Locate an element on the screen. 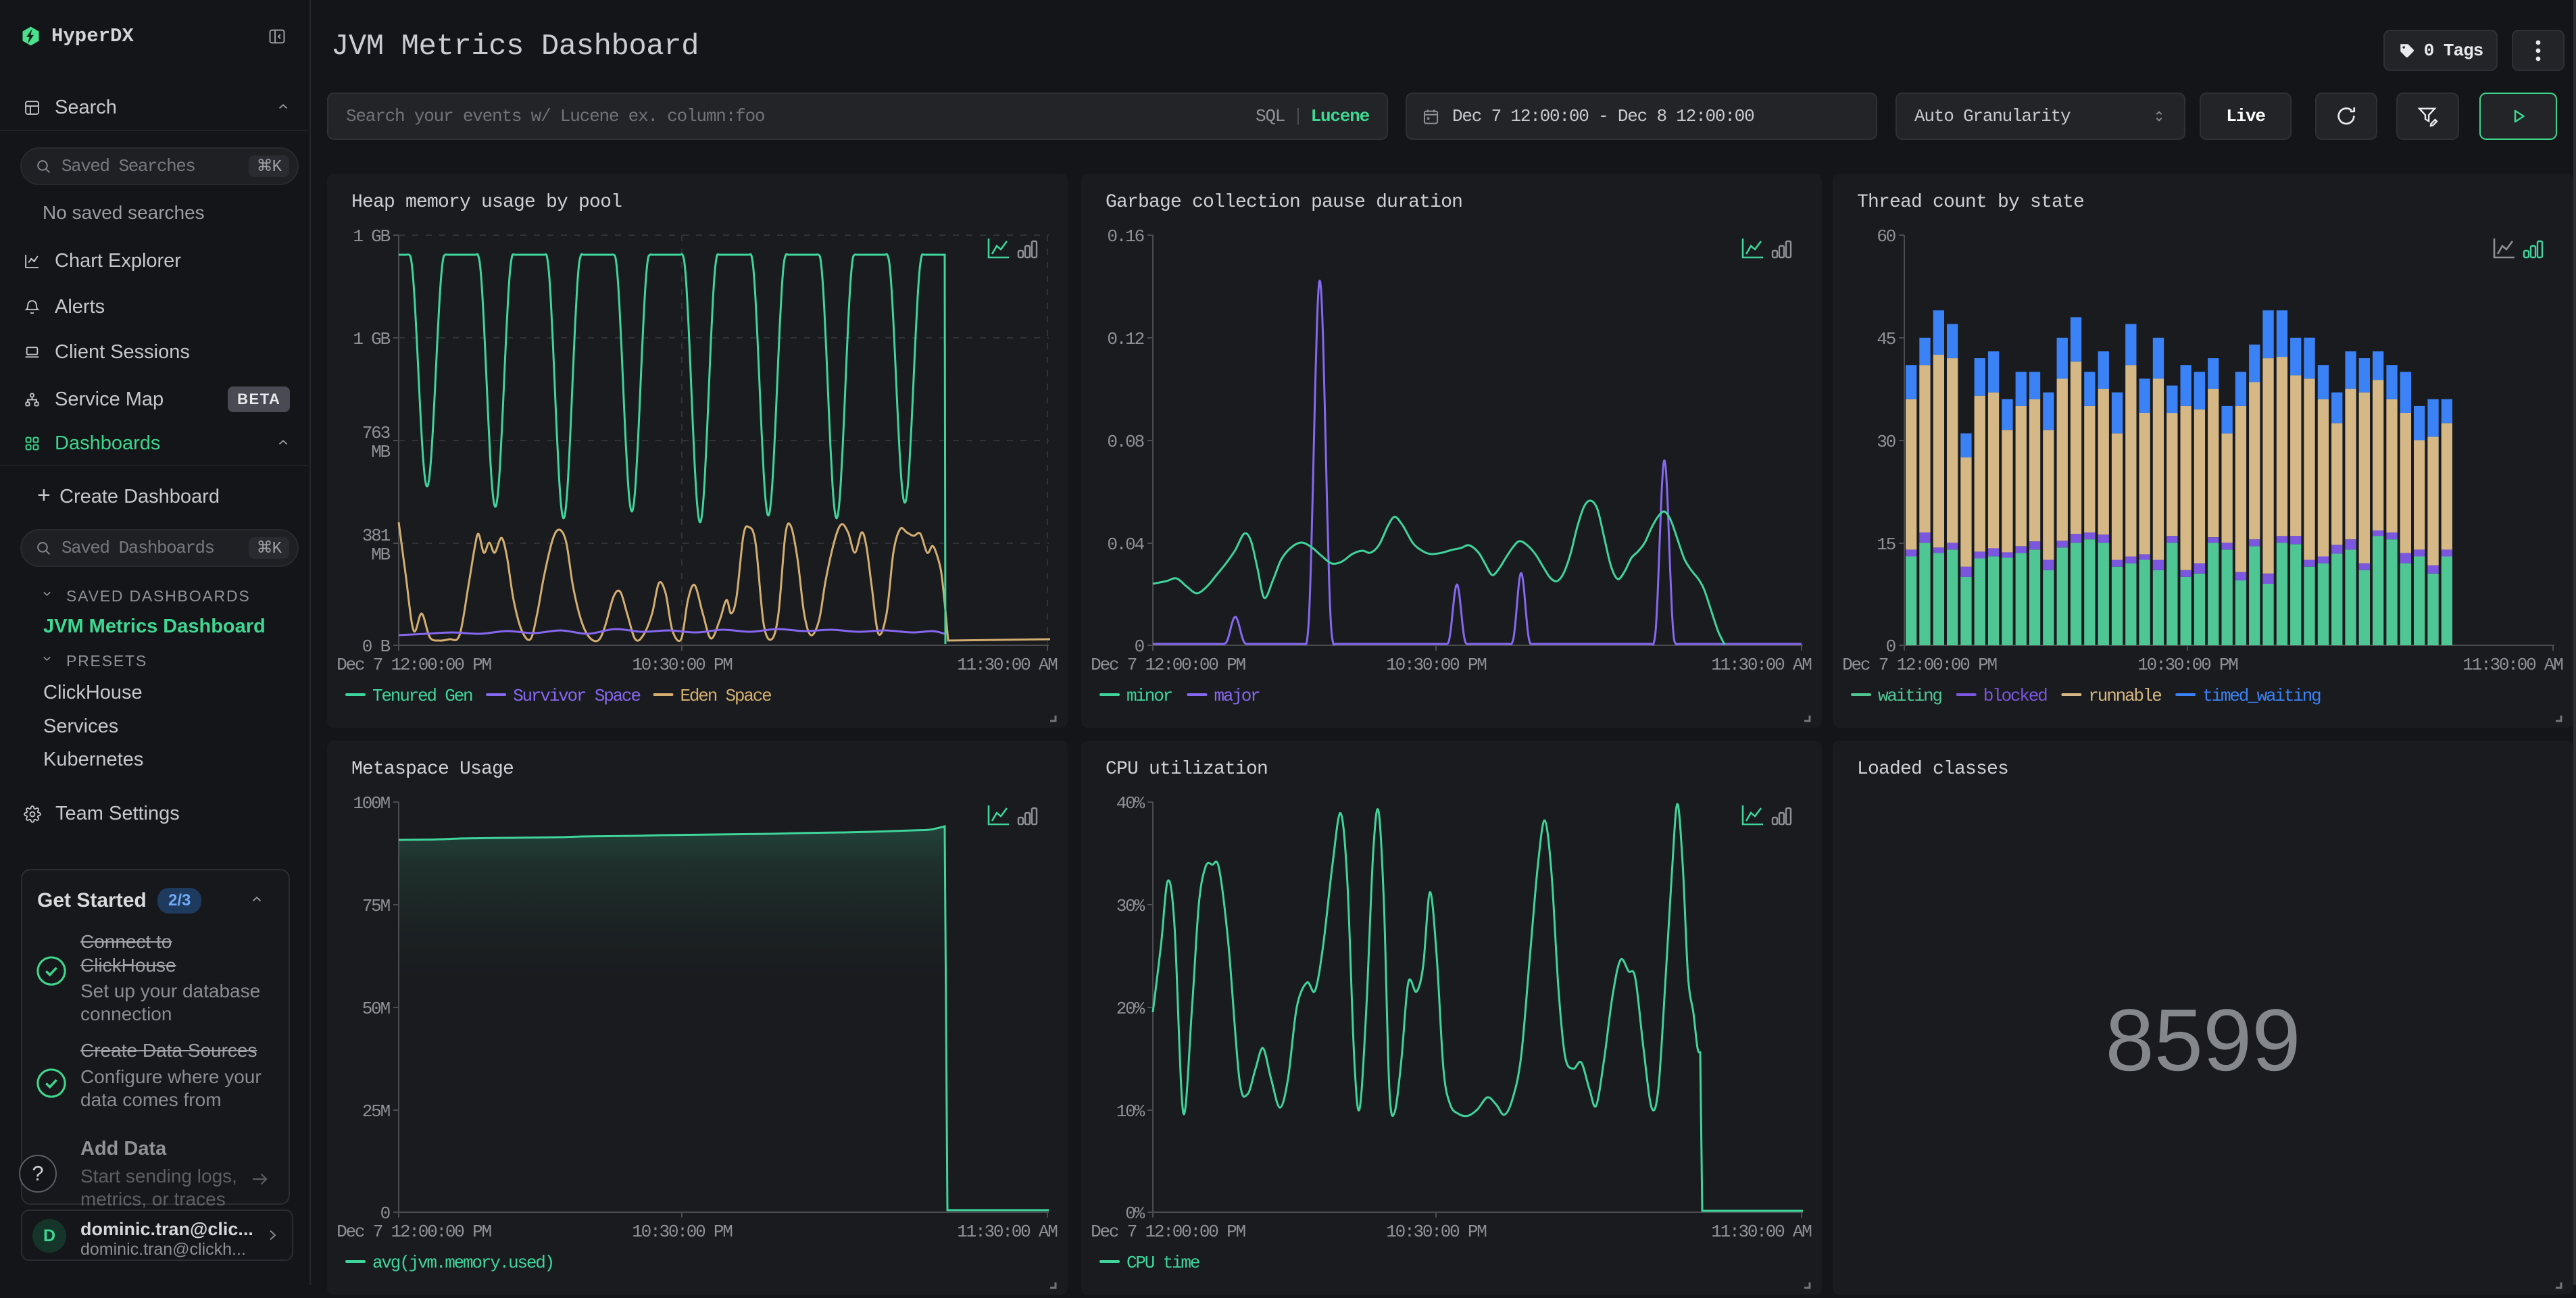  svg-text: 10% is located at coordinates (1130, 1111).